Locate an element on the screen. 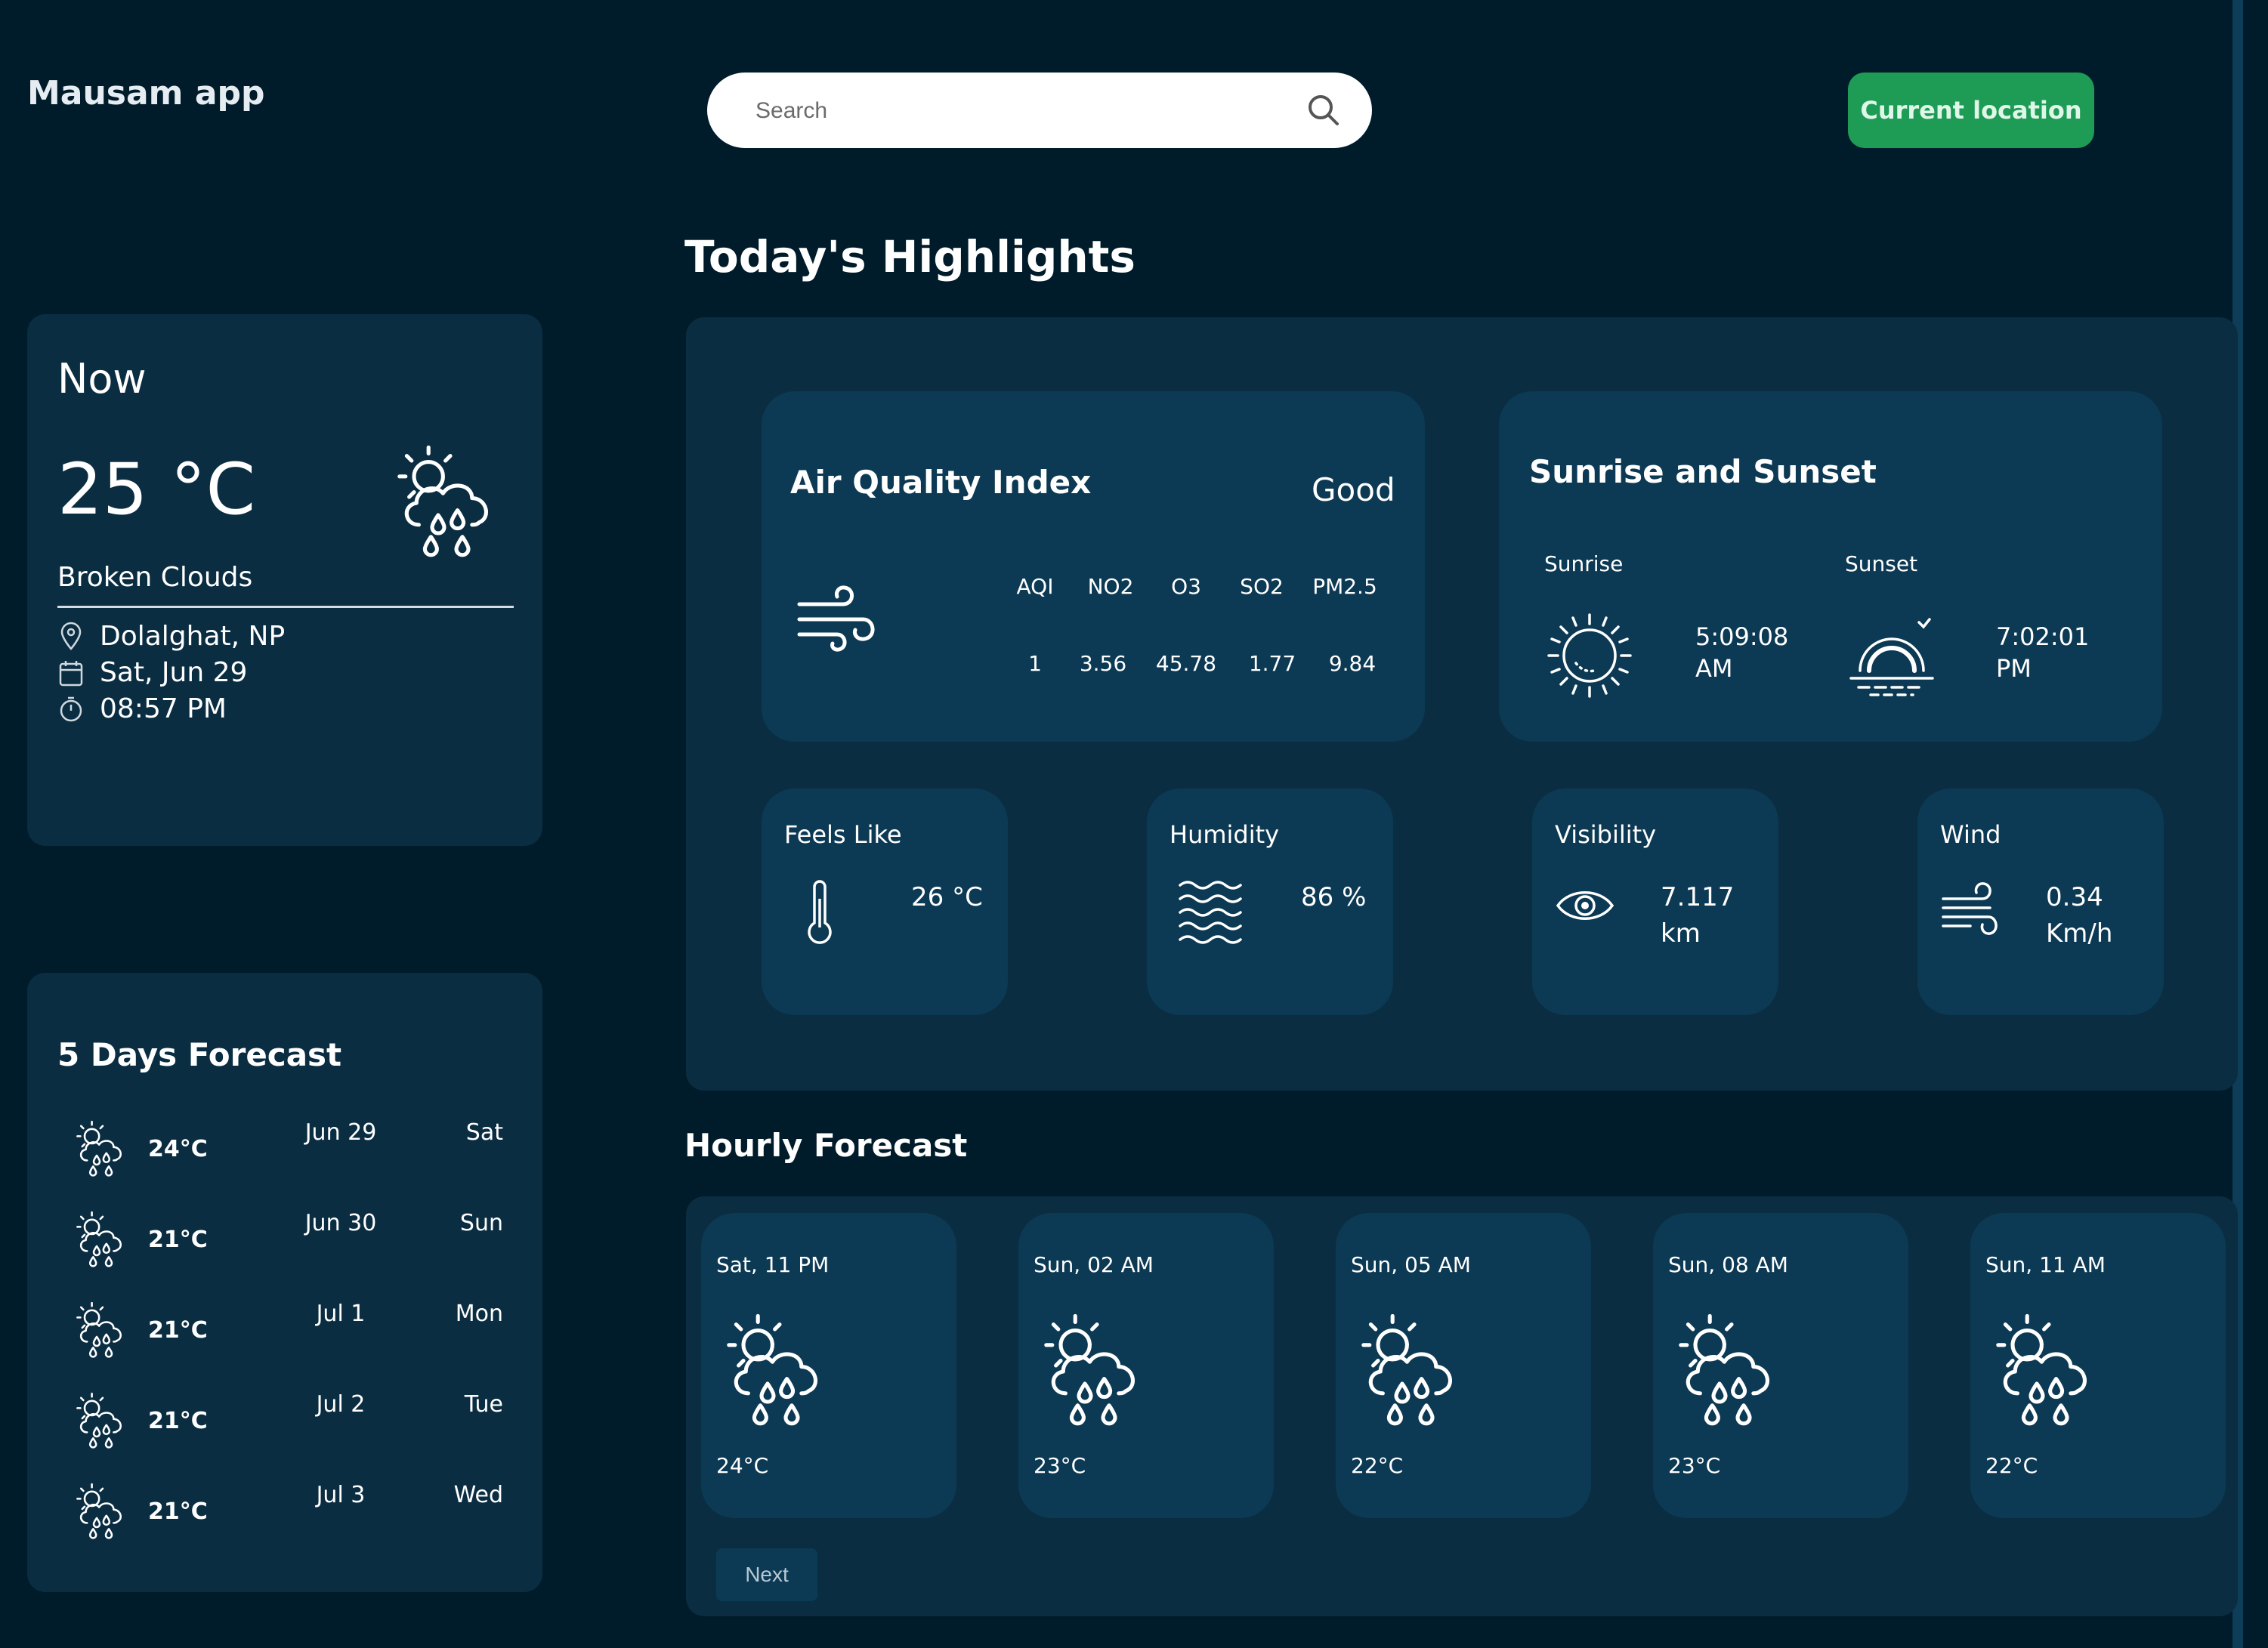  weather-condition: Broken Clouds is located at coordinates (155, 577).